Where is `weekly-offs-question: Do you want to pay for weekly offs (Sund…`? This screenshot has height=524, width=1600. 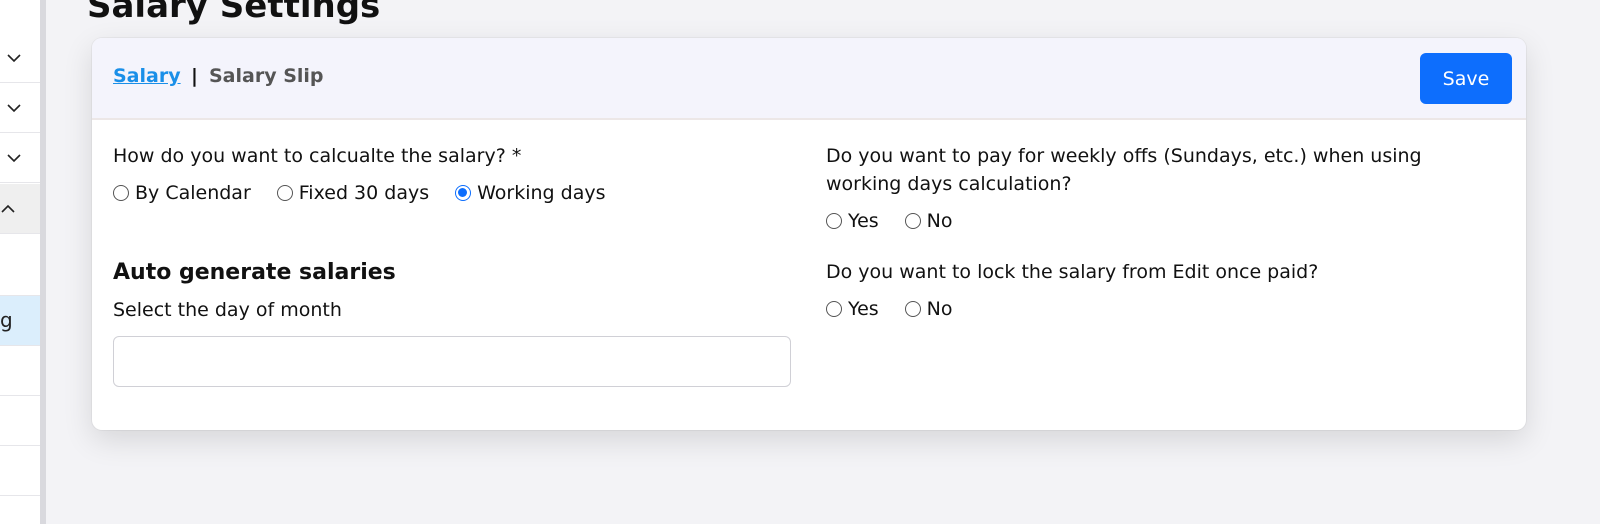
weekly-offs-question: Do you want to pay for weekly offs (Sund… is located at coordinates (1124, 170).